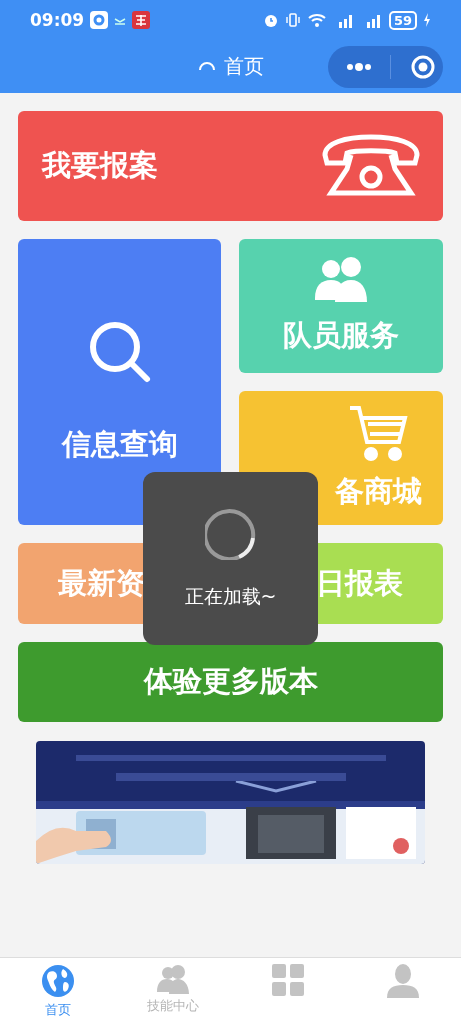  Describe the element at coordinates (99, 20) in the screenshot. I see `app-icon` at that location.